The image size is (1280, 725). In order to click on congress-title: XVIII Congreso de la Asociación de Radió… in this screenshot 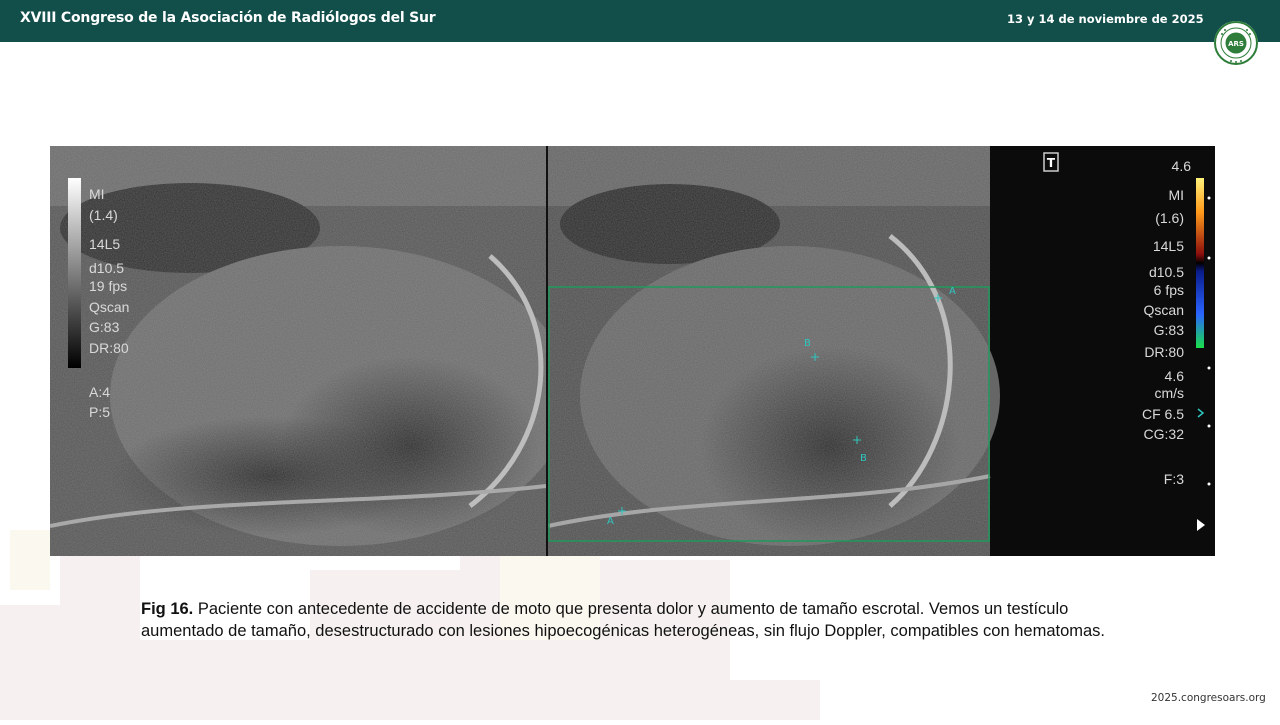, I will do `click(228, 18)`.